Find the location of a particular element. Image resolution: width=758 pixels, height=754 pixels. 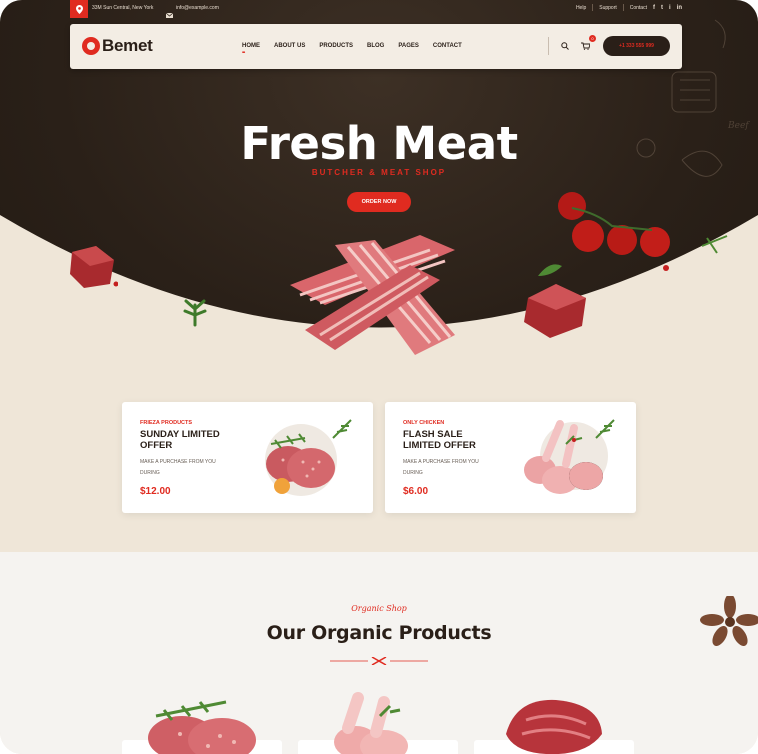

menu-item-pages: PAGES is located at coordinates (408, 46).